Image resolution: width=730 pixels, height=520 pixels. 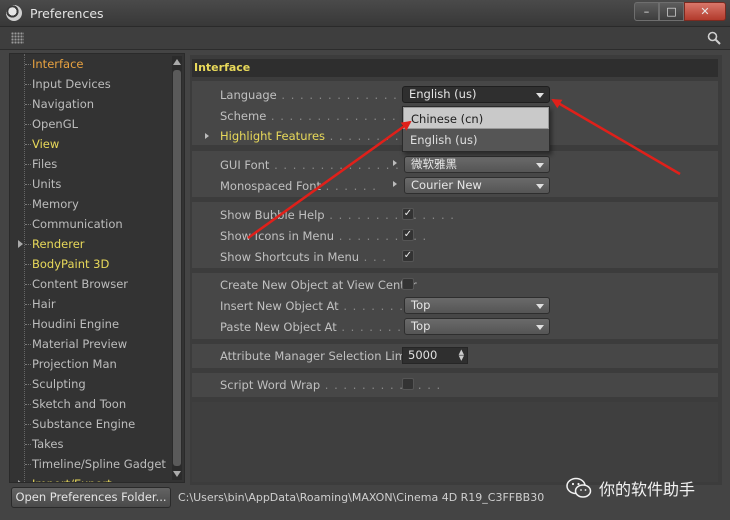 I want to click on sidebar-item-label: Houdini Engine, so click(x=76, y=324).